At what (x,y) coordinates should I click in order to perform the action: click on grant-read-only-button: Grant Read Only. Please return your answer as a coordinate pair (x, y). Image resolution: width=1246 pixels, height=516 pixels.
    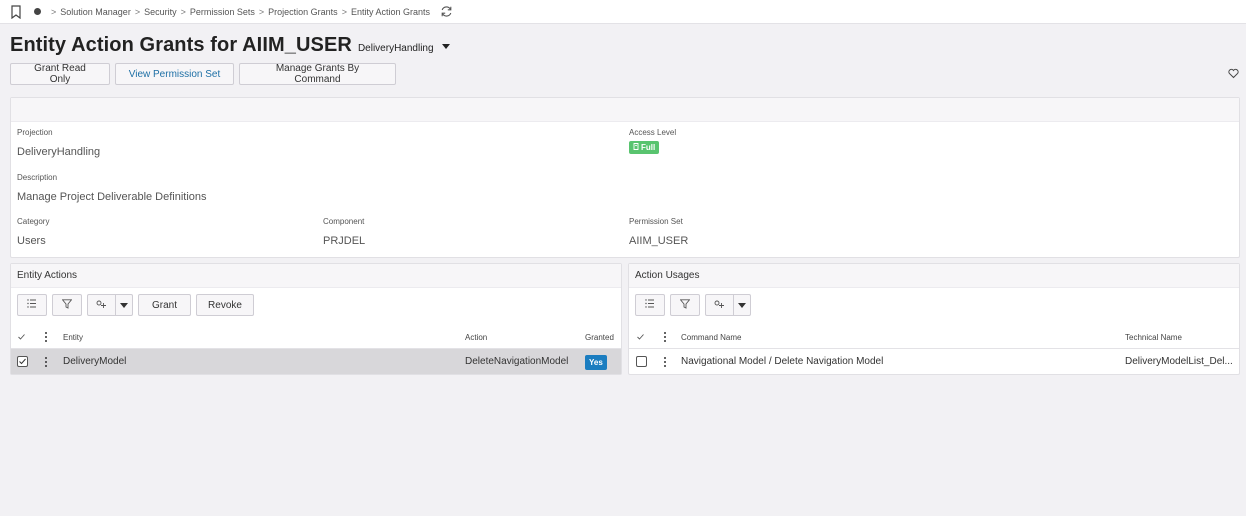
    Looking at the image, I should click on (60, 74).